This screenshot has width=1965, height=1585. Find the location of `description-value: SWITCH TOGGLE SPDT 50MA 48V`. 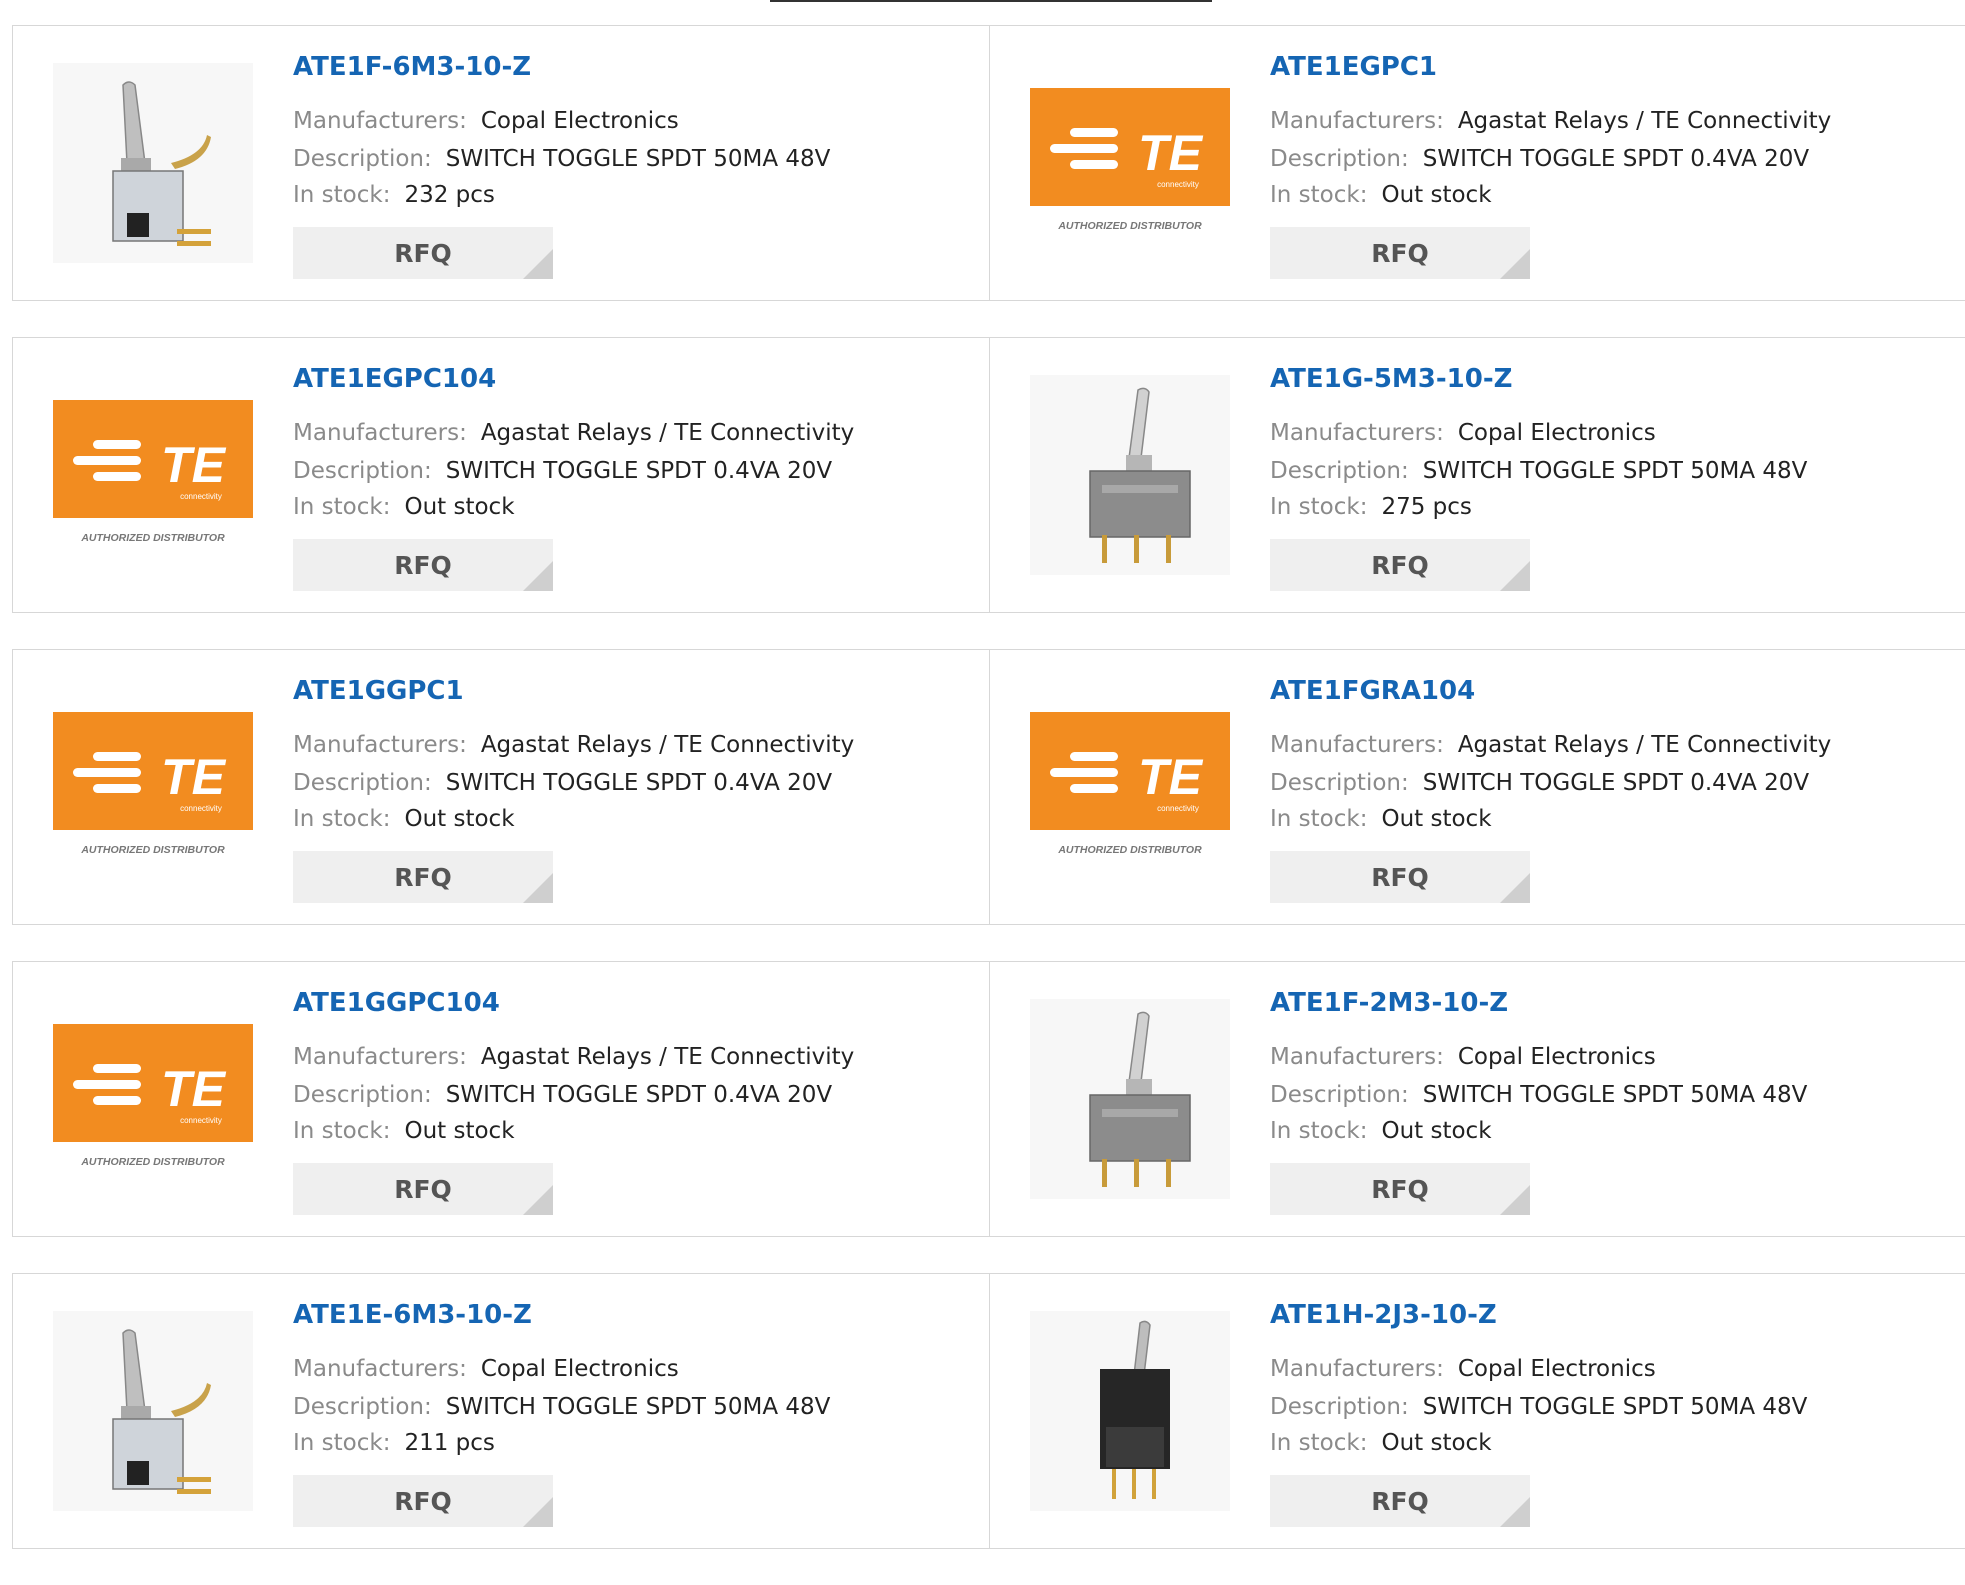

description-value: SWITCH TOGGLE SPDT 50MA 48V is located at coordinates (638, 159).